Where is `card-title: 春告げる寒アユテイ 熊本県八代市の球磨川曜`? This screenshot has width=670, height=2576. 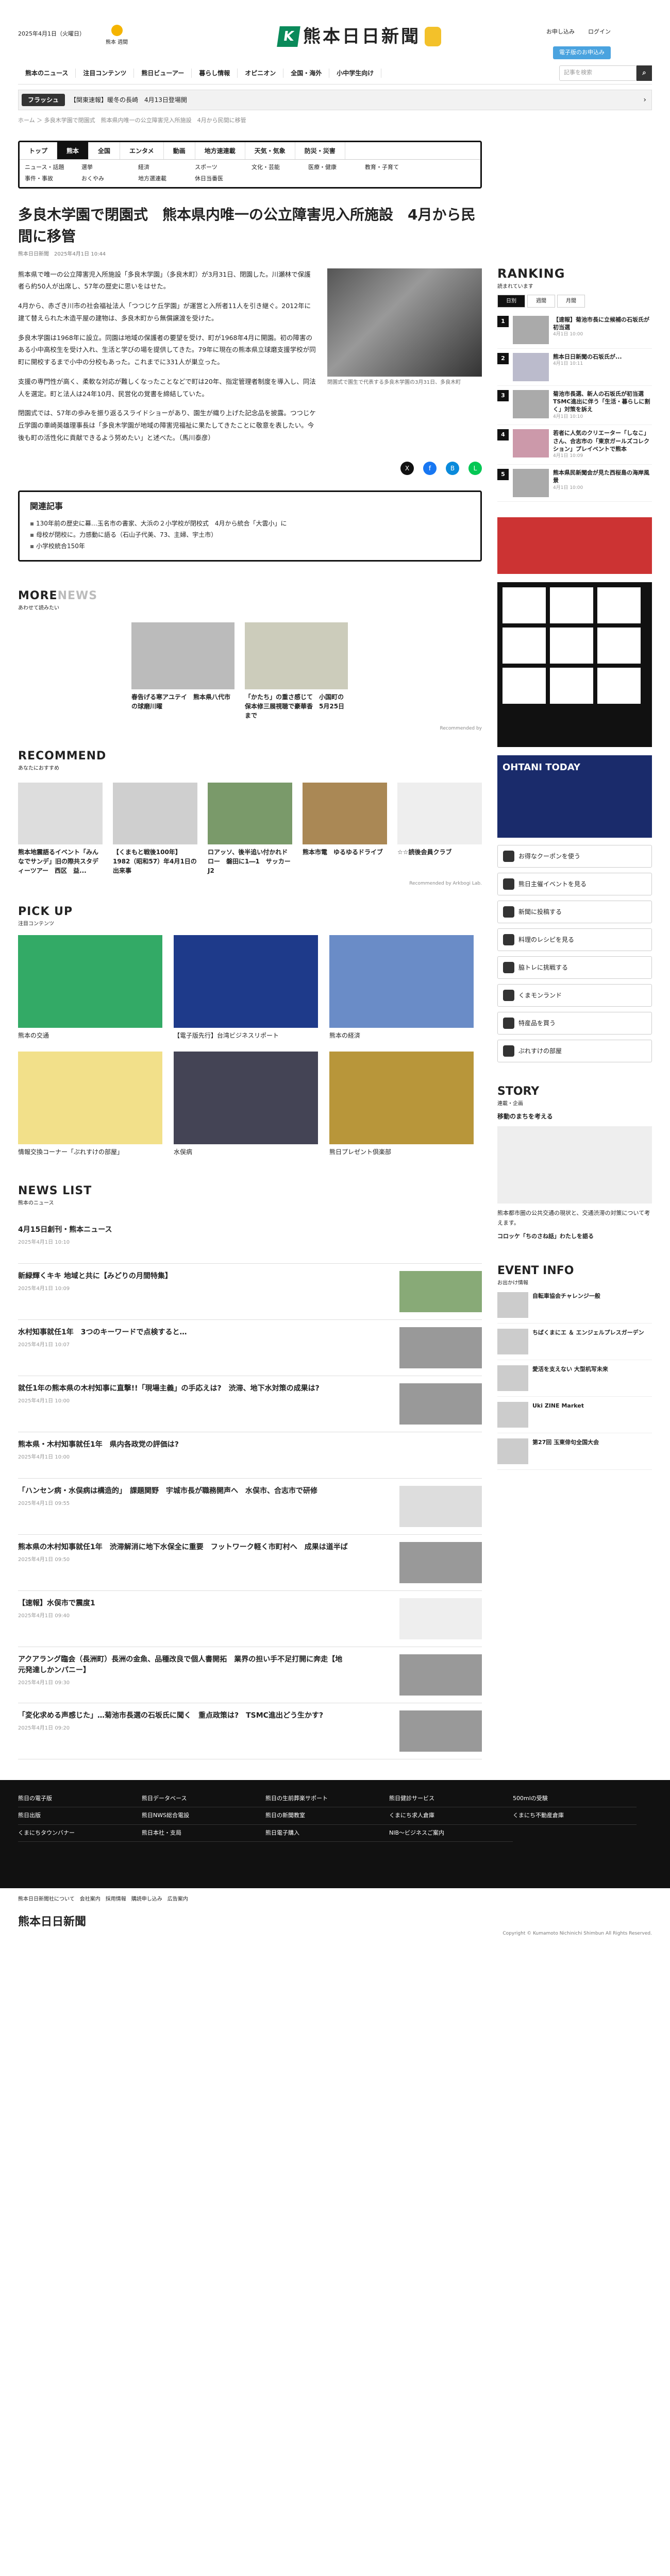
card-title: 春告げる寒アユテイ 熊本県八代市の球磨川曜 is located at coordinates (182, 701).